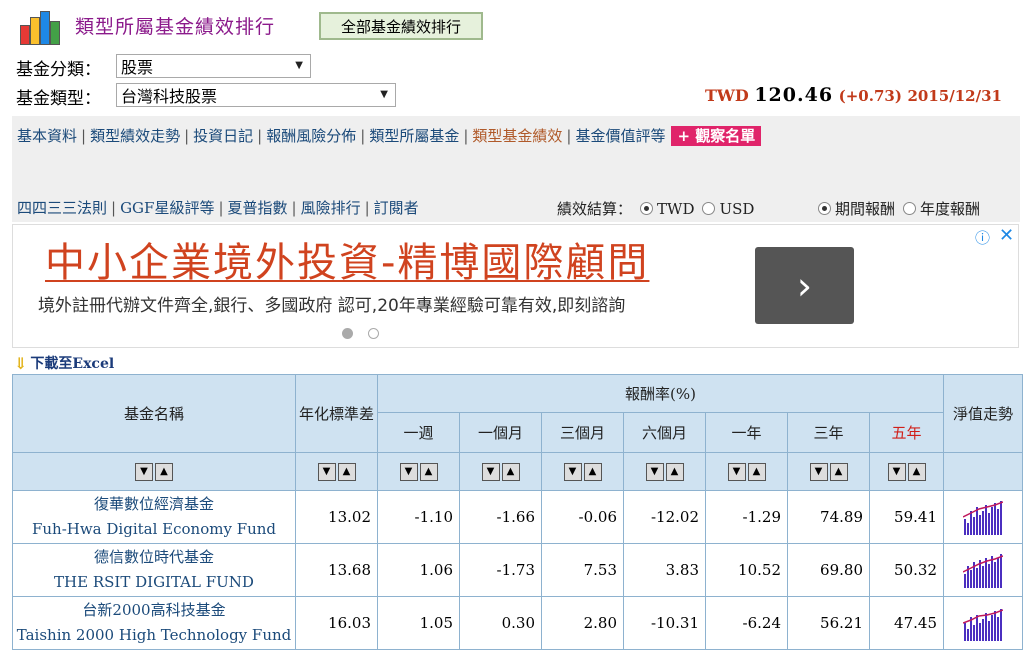 The height and width of the screenshot is (652, 1024). Describe the element at coordinates (213, 66) in the screenshot. I see `category-select: 股票 ▼` at that location.